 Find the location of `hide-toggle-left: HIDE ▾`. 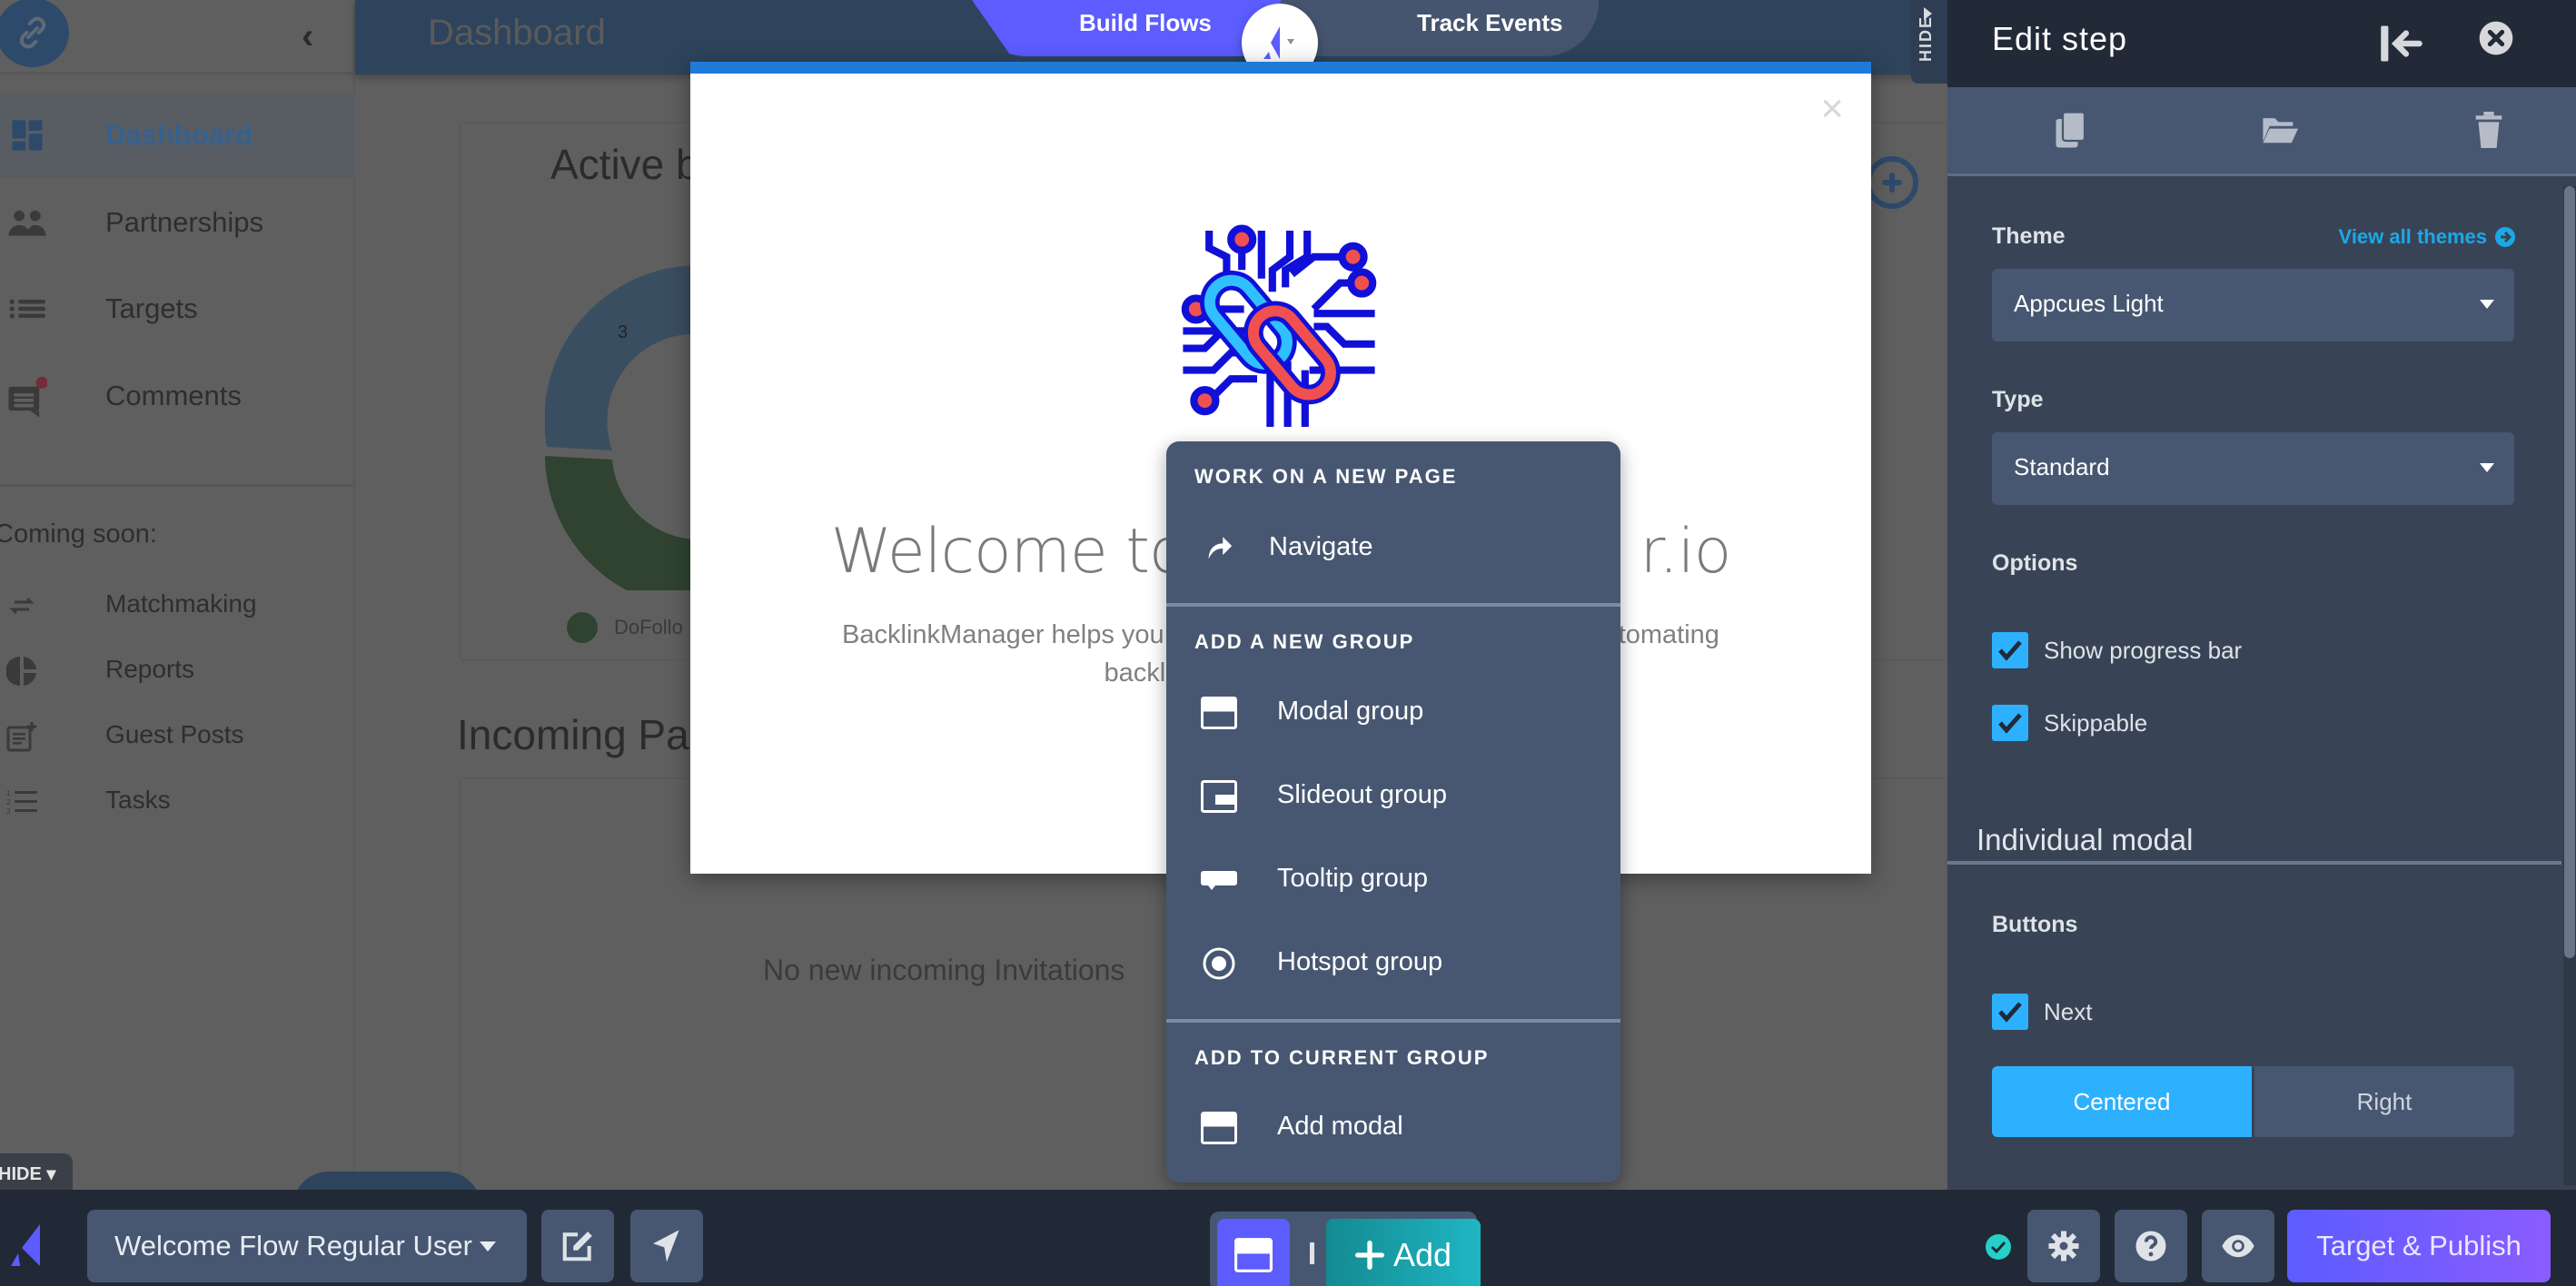

hide-toggle-left: HIDE ▾ is located at coordinates (36, 1173).